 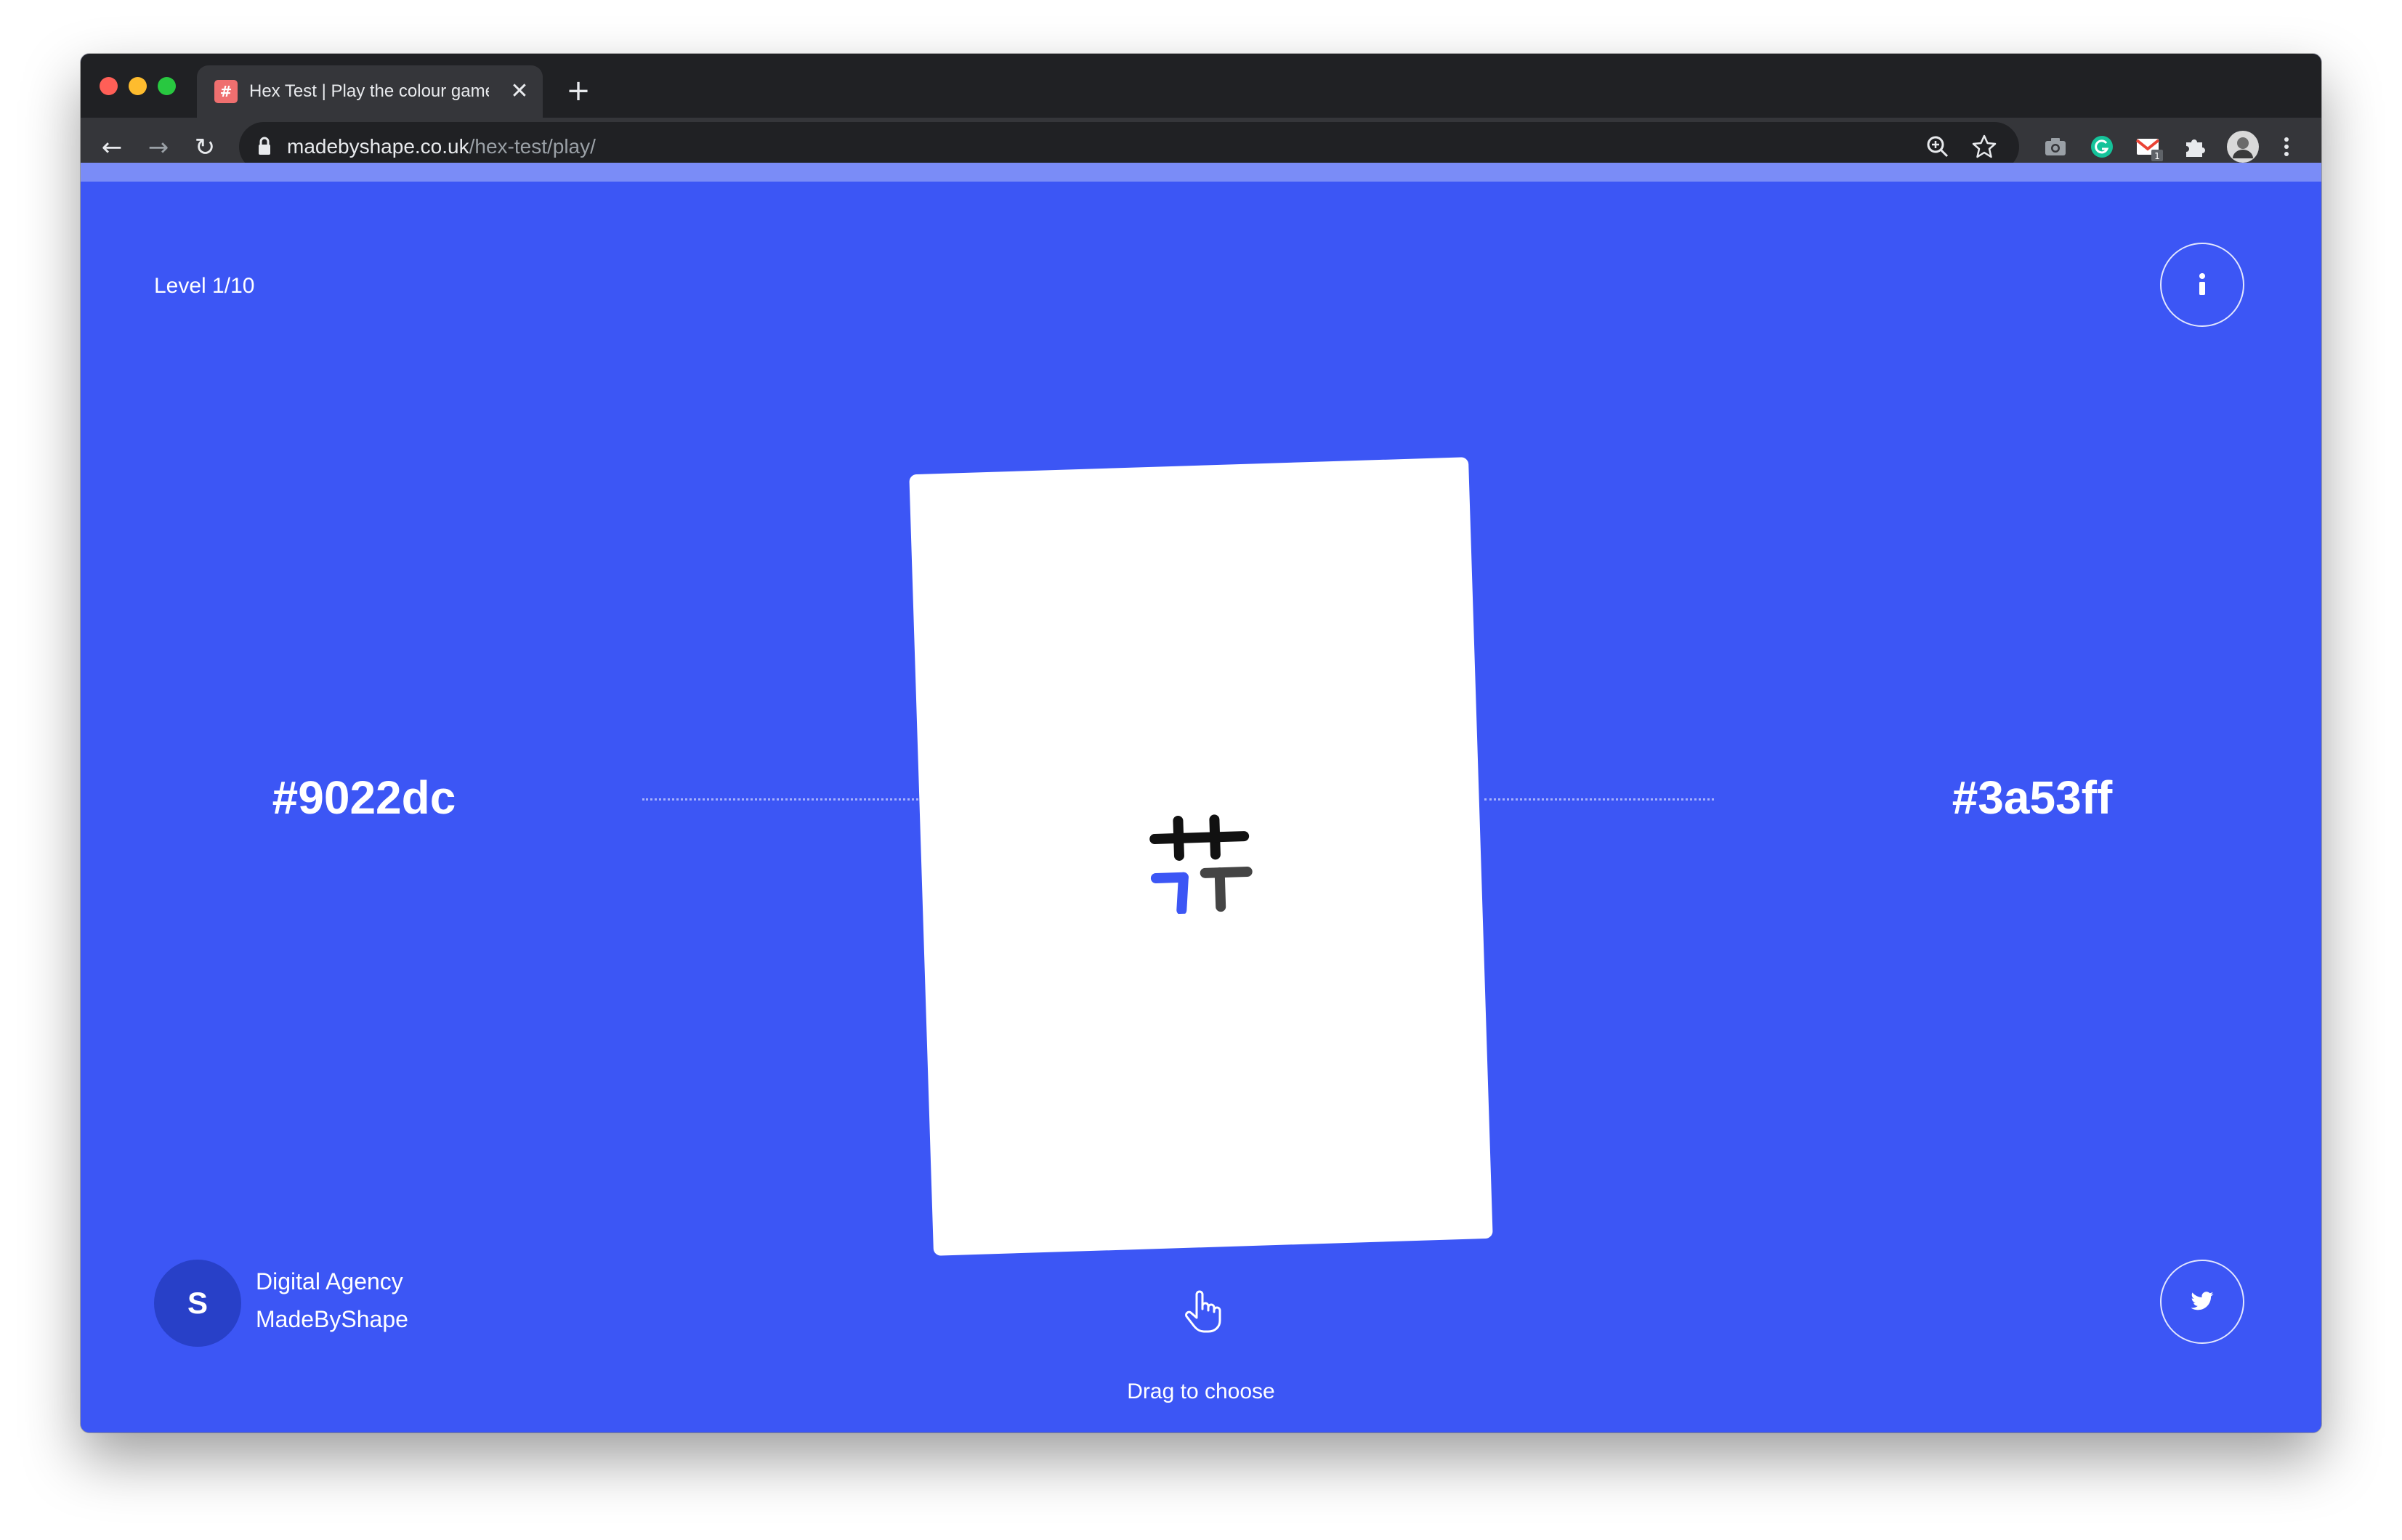 What do you see at coordinates (1938, 147) in the screenshot?
I see `zoom-icon` at bounding box center [1938, 147].